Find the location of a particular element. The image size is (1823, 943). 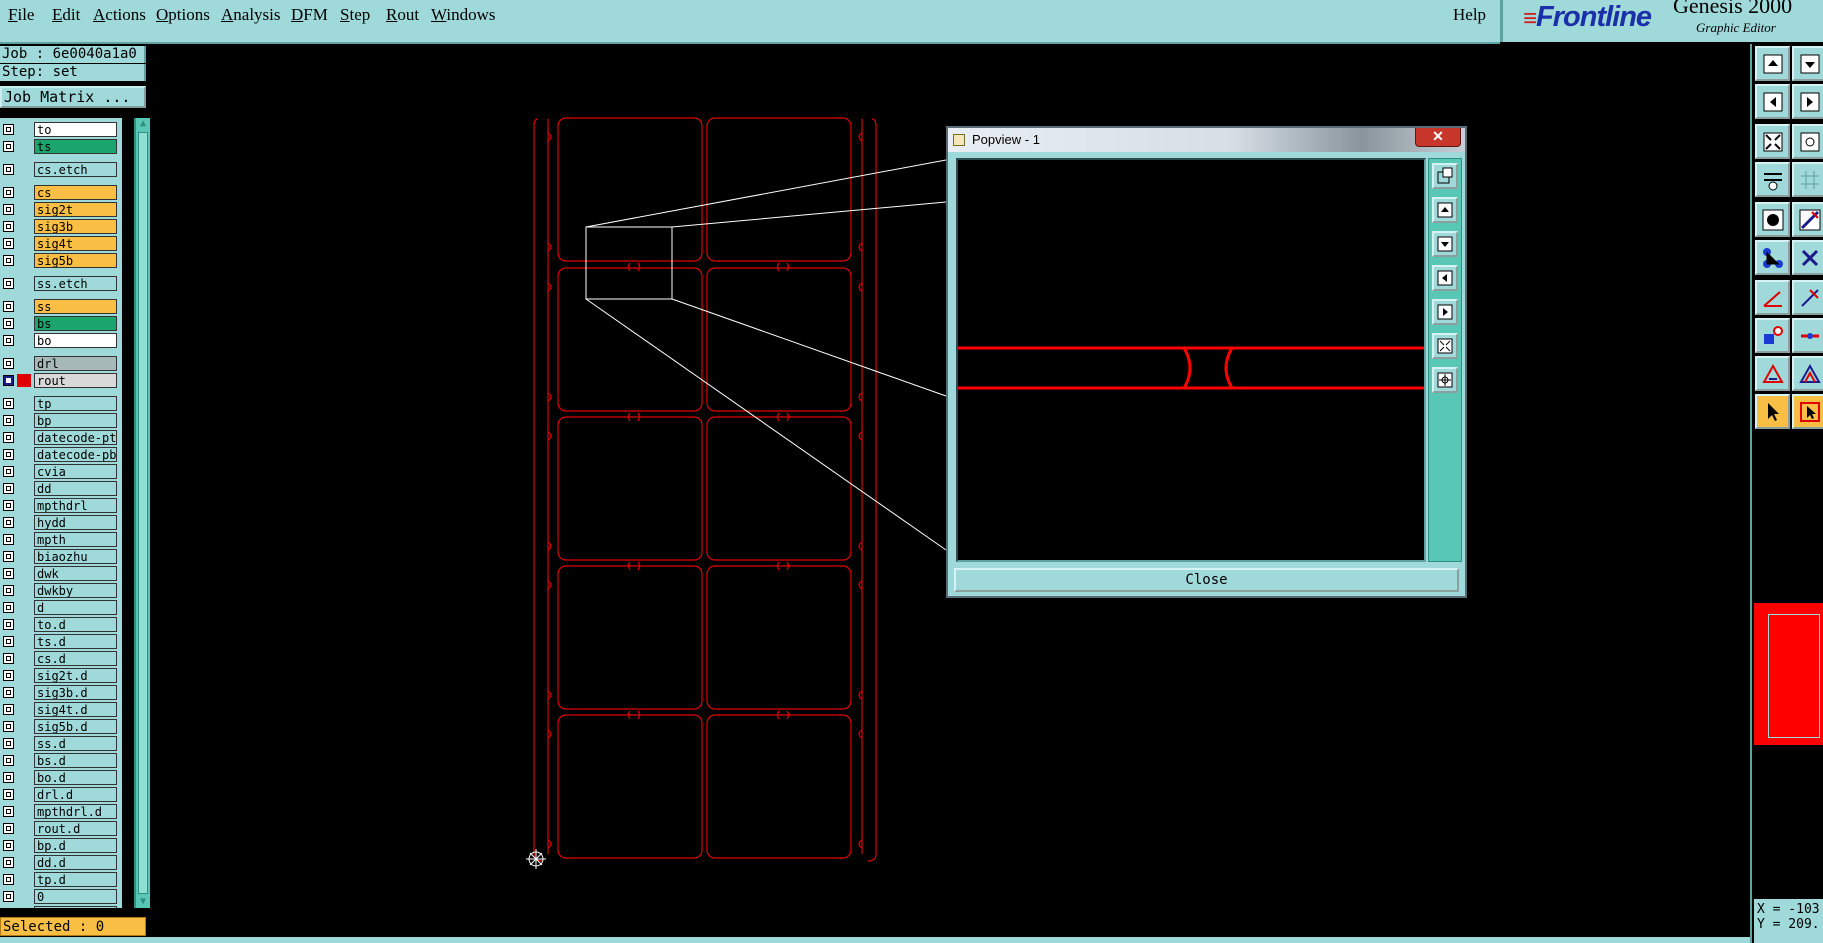

pan-left-tool-icon is located at coordinates (1772, 101).